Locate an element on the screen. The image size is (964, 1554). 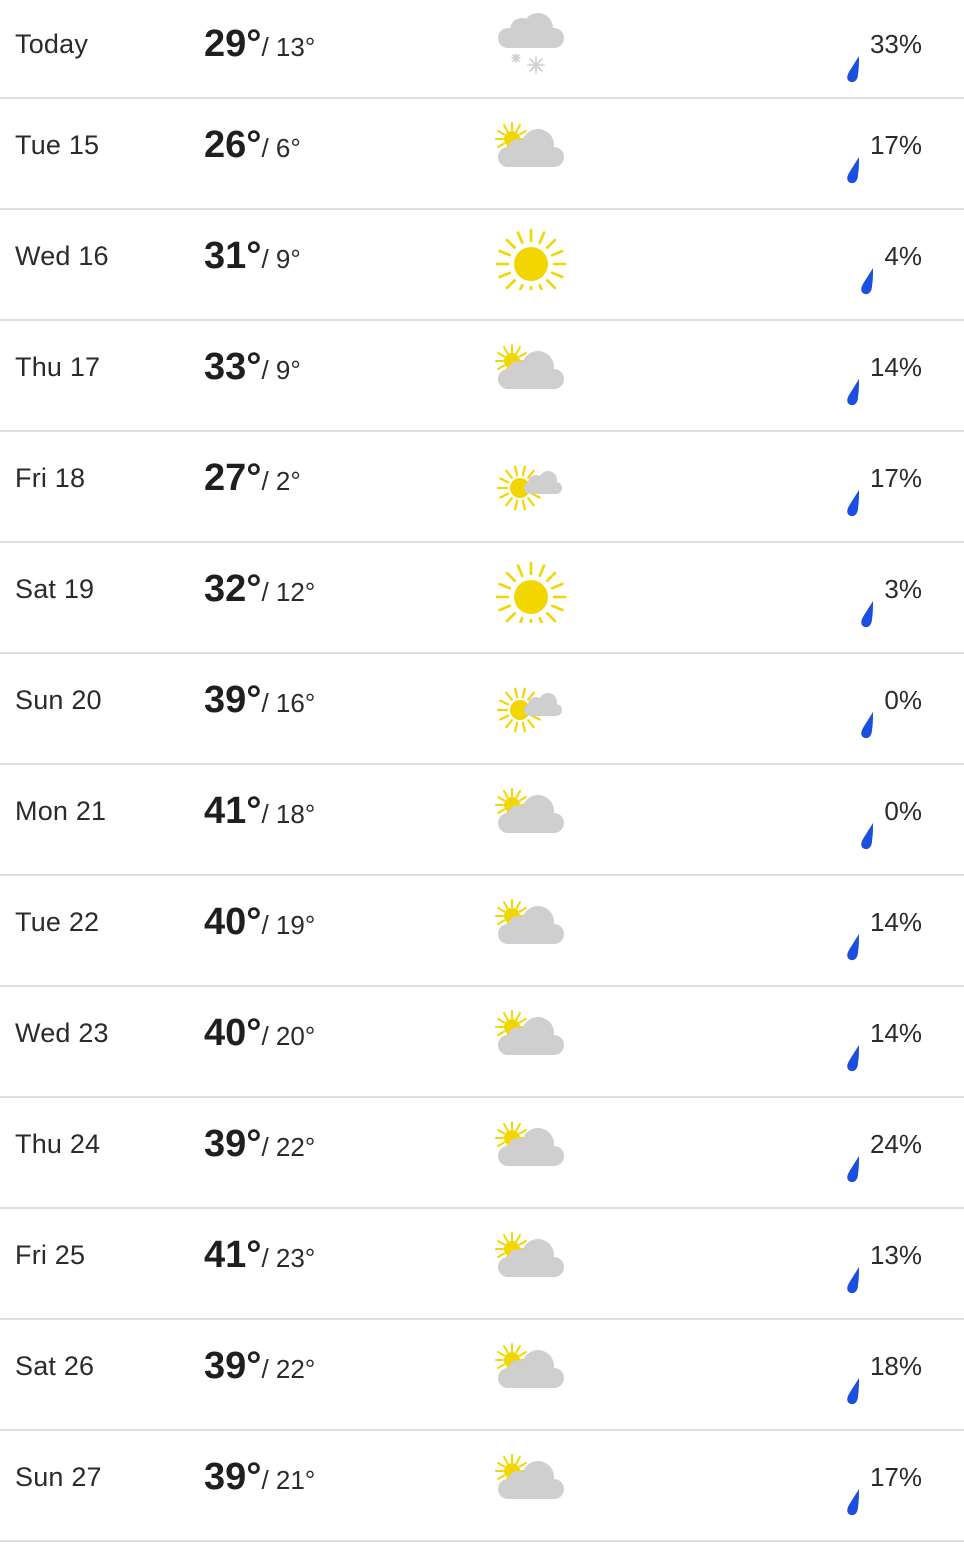
day-label: Fri 25 is located at coordinates (50, 1255).